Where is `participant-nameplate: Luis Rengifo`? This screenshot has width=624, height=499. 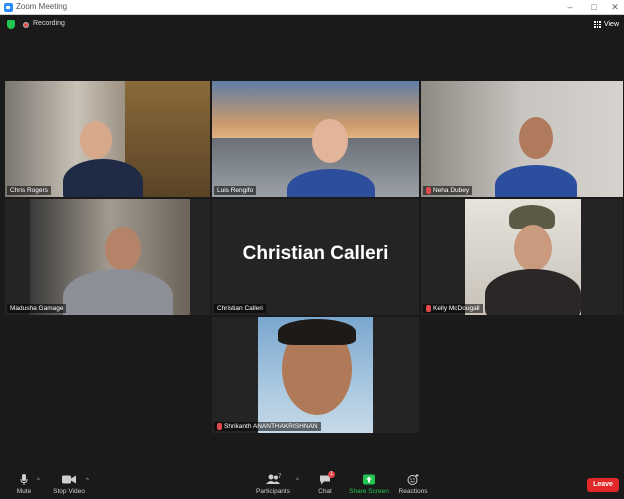 participant-nameplate: Luis Rengifo is located at coordinates (235, 190).